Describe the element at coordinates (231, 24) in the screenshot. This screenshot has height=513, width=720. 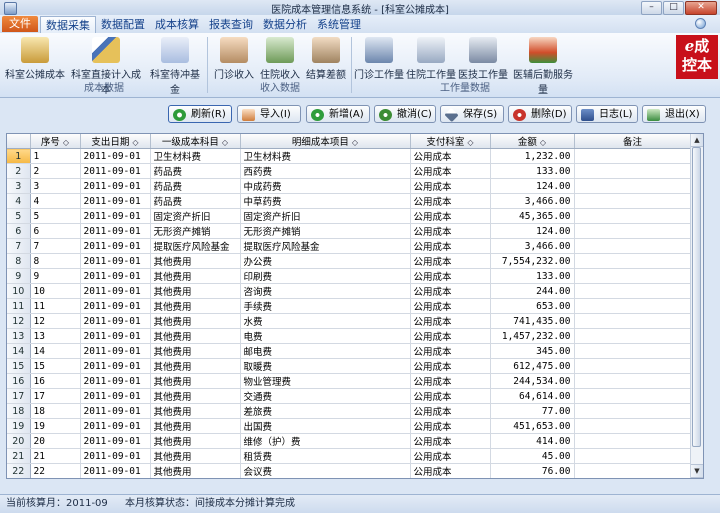
I see `tab-report-query: 报表查询` at that location.